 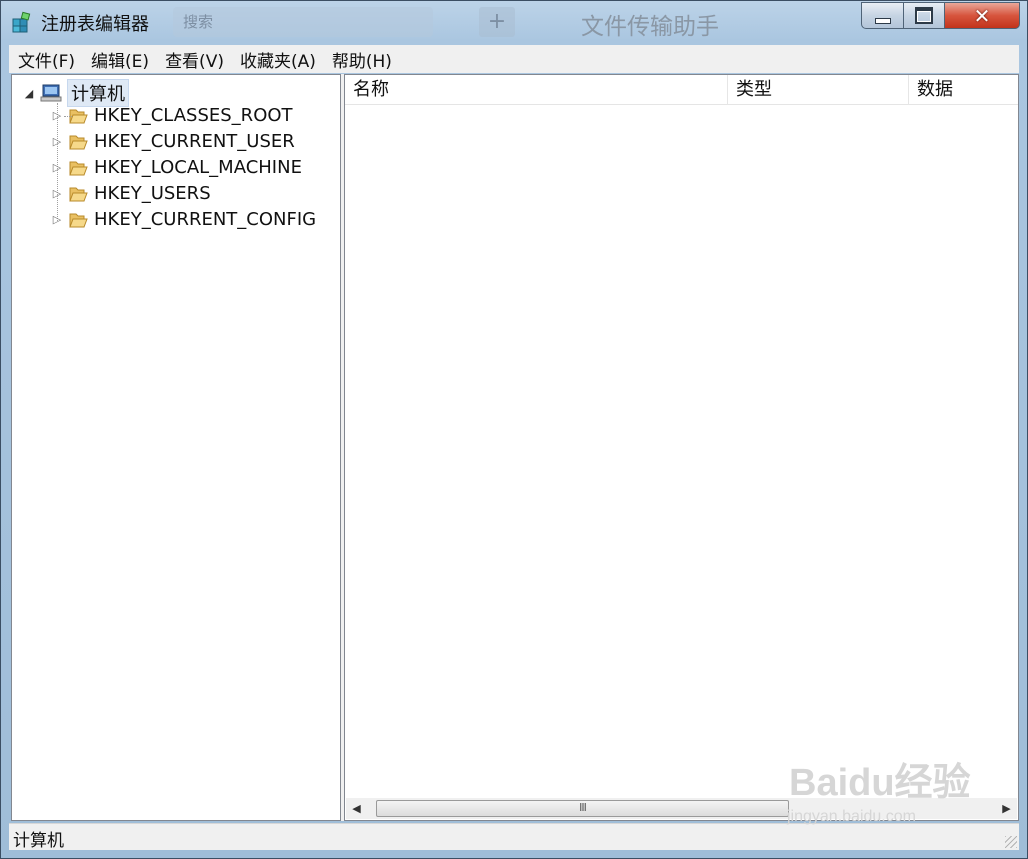 What do you see at coordinates (1006, 808) in the screenshot?
I see `scroll-right-icon: ▶` at bounding box center [1006, 808].